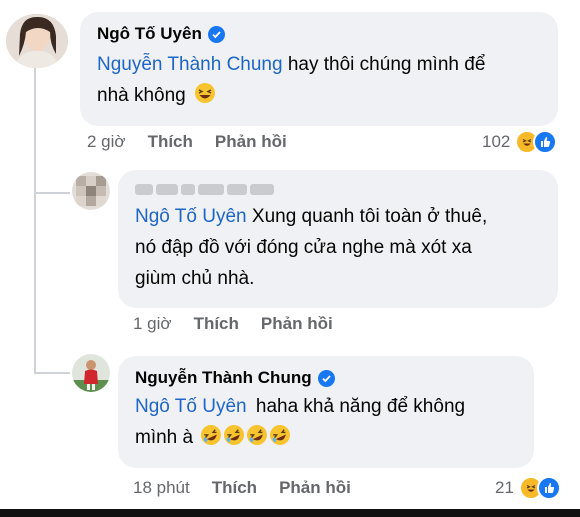 The image size is (580, 517). Describe the element at coordinates (205, 98) in the screenshot. I see `grinning-squinting-face-icon` at that location.